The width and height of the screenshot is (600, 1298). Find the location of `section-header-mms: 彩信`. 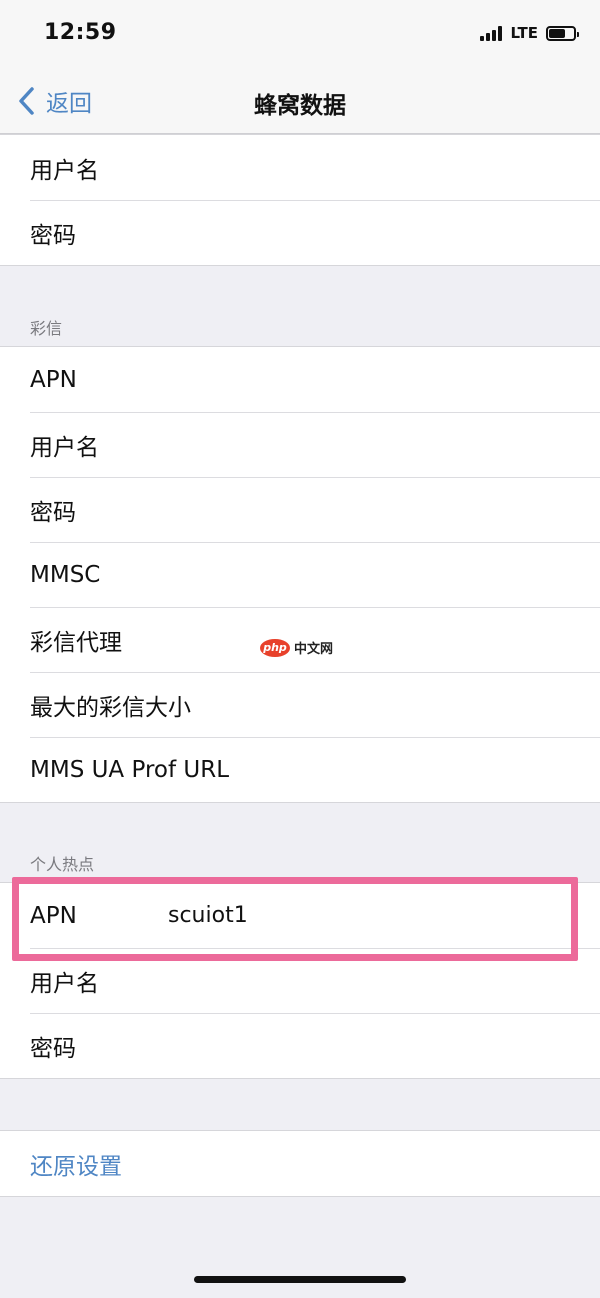

section-header-mms: 彩信 is located at coordinates (46, 328).